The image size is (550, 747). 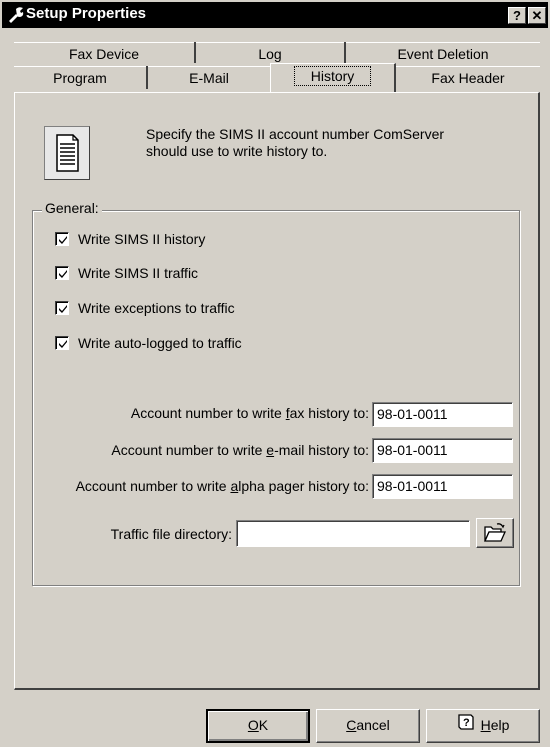 I want to click on tab-label: Log, so click(x=270, y=54).